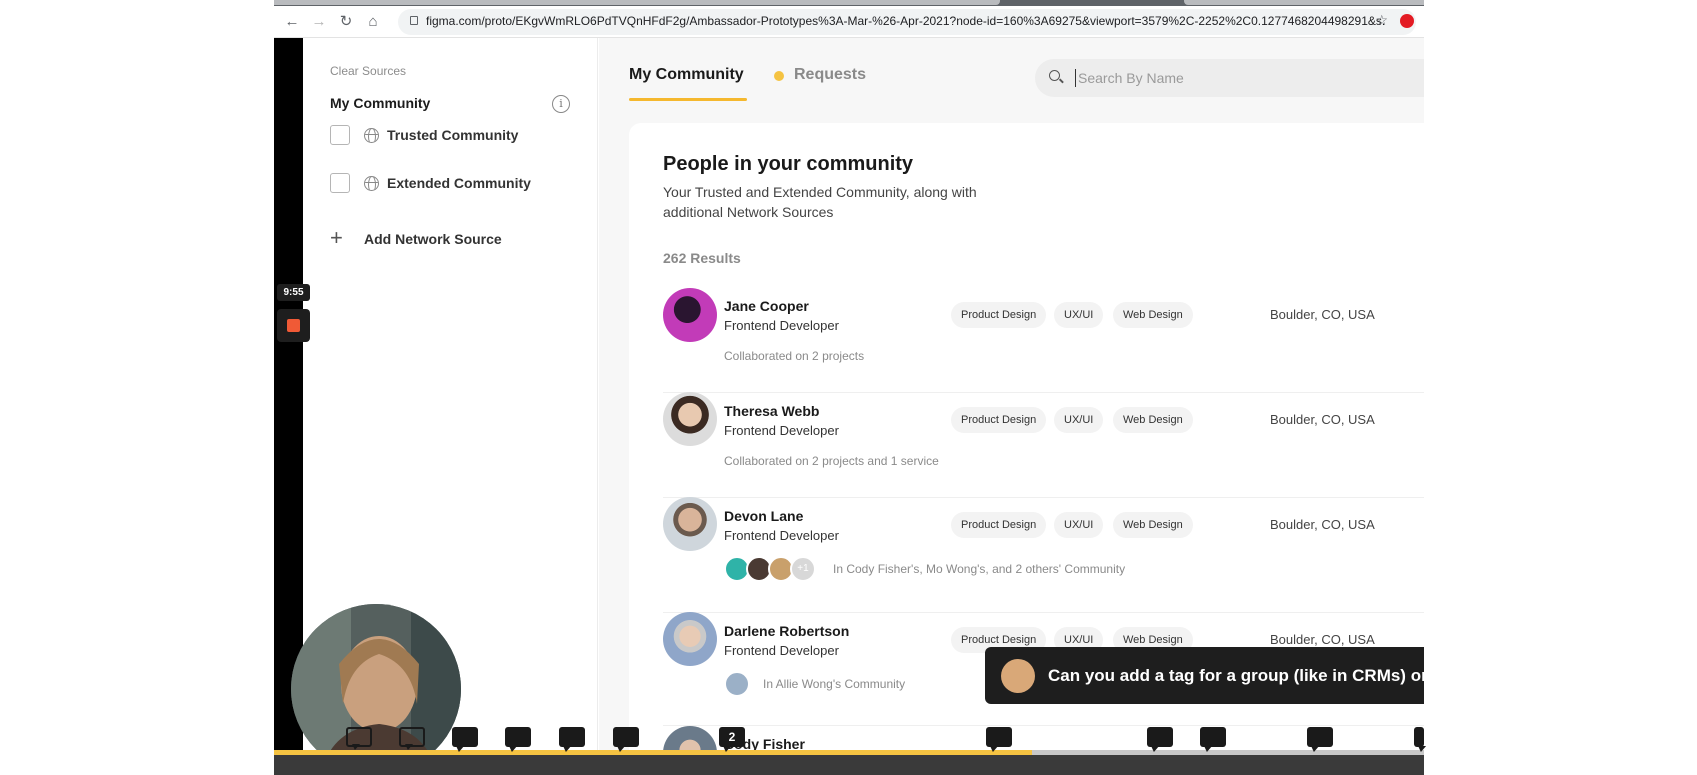 The image size is (1697, 775). What do you see at coordinates (380, 103) in the screenshot?
I see `sidebar-title: My Community` at bounding box center [380, 103].